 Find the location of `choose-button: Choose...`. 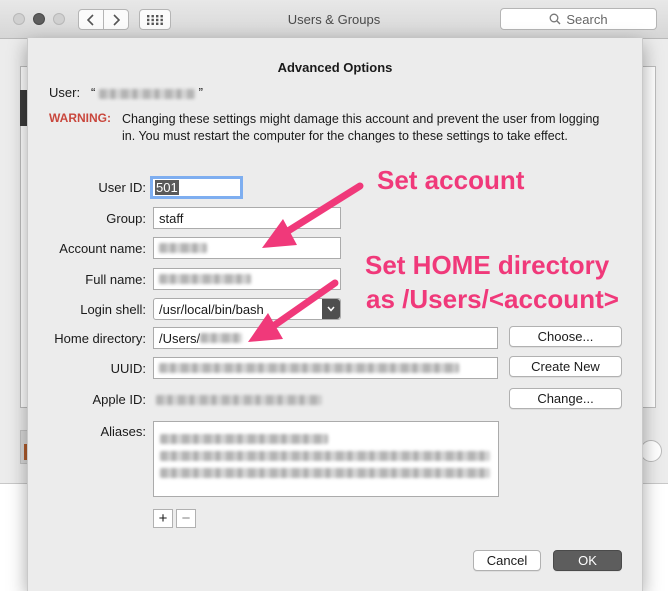

choose-button: Choose... is located at coordinates (565, 336).